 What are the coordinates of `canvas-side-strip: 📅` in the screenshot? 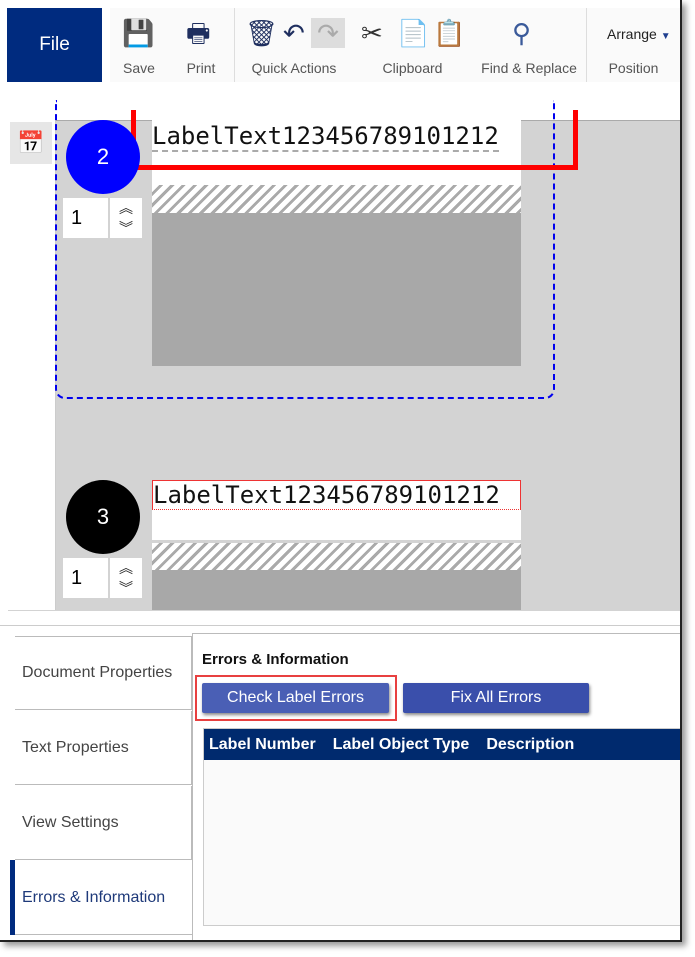 It's located at (32, 365).